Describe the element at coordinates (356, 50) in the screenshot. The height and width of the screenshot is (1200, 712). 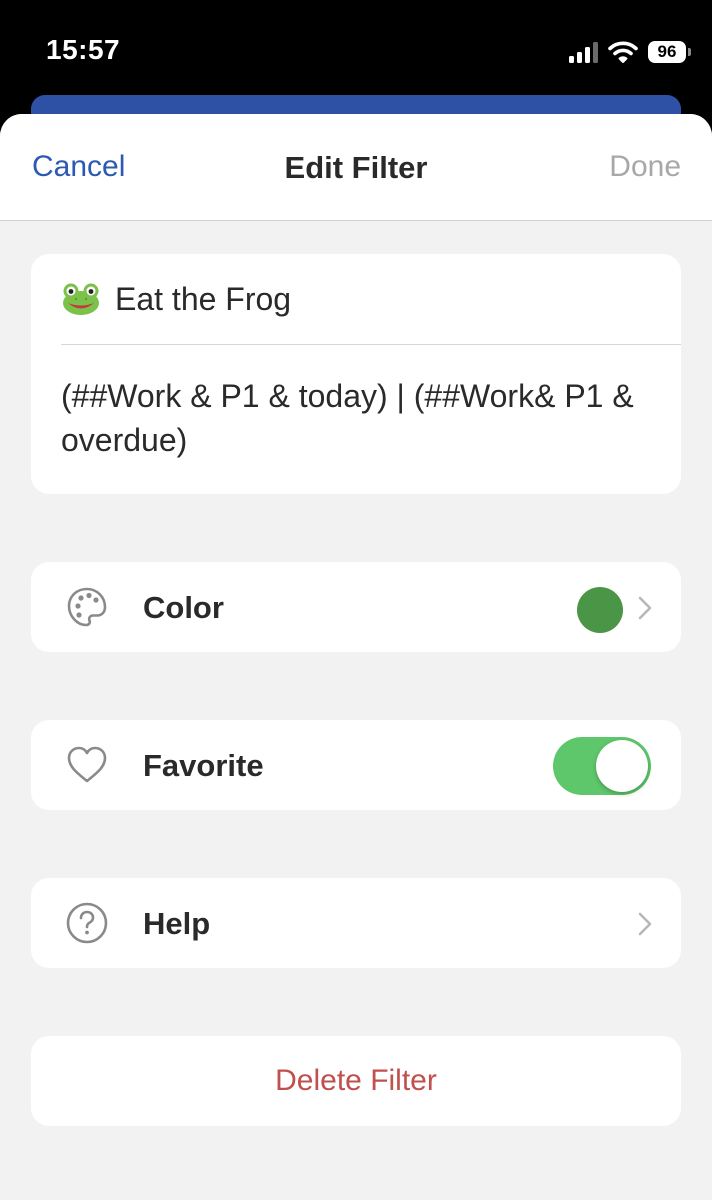
I see `status-bar: 15:57 96` at that location.